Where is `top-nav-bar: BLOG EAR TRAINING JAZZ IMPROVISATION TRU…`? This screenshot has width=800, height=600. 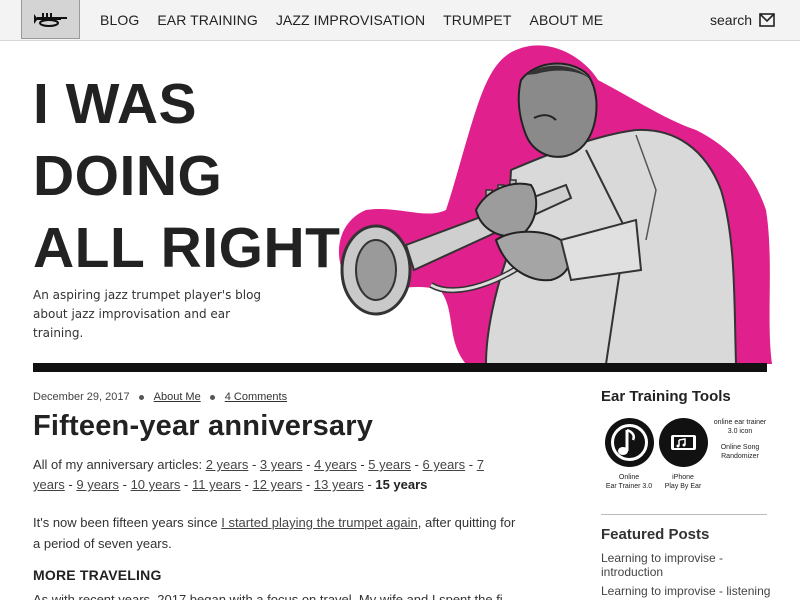 top-nav-bar: BLOG EAR TRAINING JAZZ IMPROVISATION TRU… is located at coordinates (400, 20).